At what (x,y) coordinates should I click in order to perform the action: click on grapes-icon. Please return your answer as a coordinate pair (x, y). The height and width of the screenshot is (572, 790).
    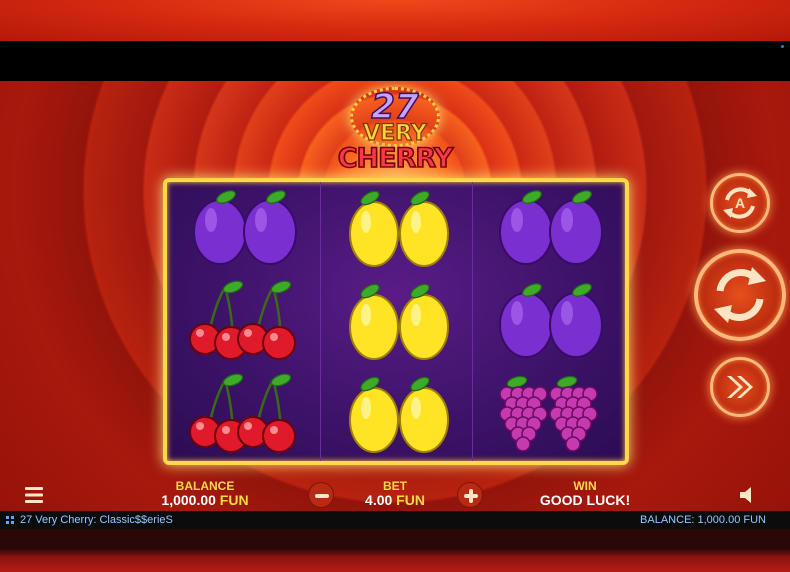
    Looking at the image, I should click on (548, 413).